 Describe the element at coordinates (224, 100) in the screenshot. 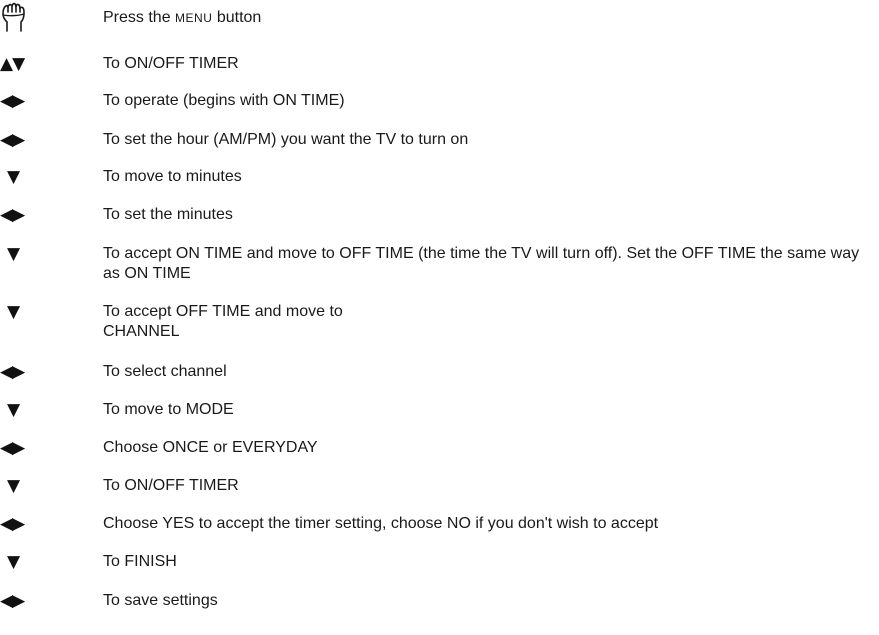

I see `step-3-text: To operate (begins with ON TIME)` at that location.